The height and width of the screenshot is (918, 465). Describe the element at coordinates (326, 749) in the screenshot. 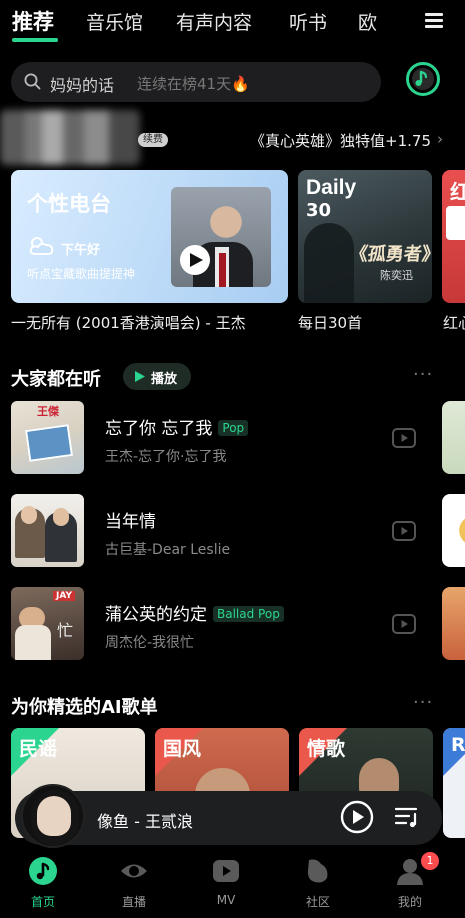

I see `playlist-label: 情歌` at that location.